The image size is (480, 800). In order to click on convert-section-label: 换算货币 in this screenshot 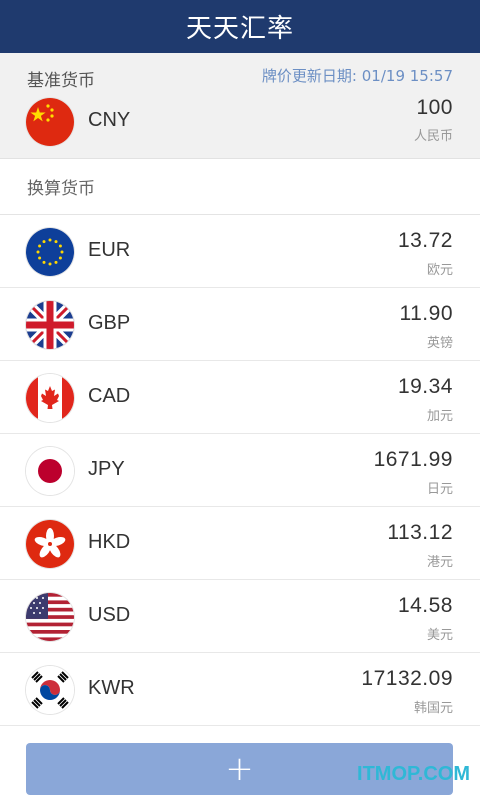, I will do `click(240, 187)`.